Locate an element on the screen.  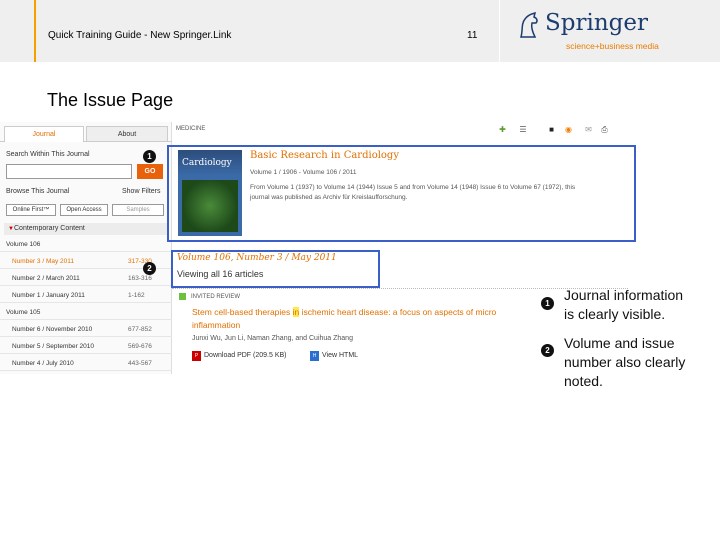
issue-label: Number 2 / March 2011 is located at coordinates (46, 278).